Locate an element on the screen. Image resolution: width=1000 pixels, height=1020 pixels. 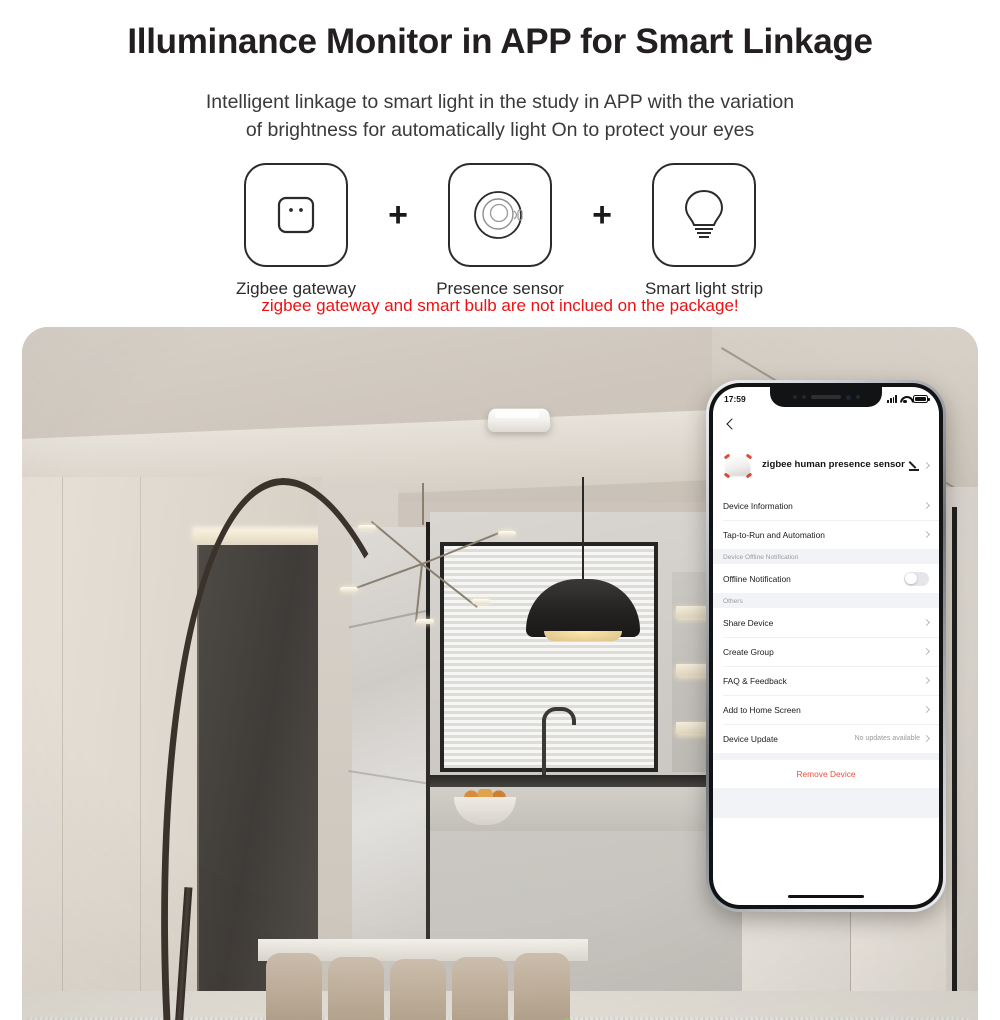
section-header-offline: Device Offline Notification is located at coordinates (826, 556).